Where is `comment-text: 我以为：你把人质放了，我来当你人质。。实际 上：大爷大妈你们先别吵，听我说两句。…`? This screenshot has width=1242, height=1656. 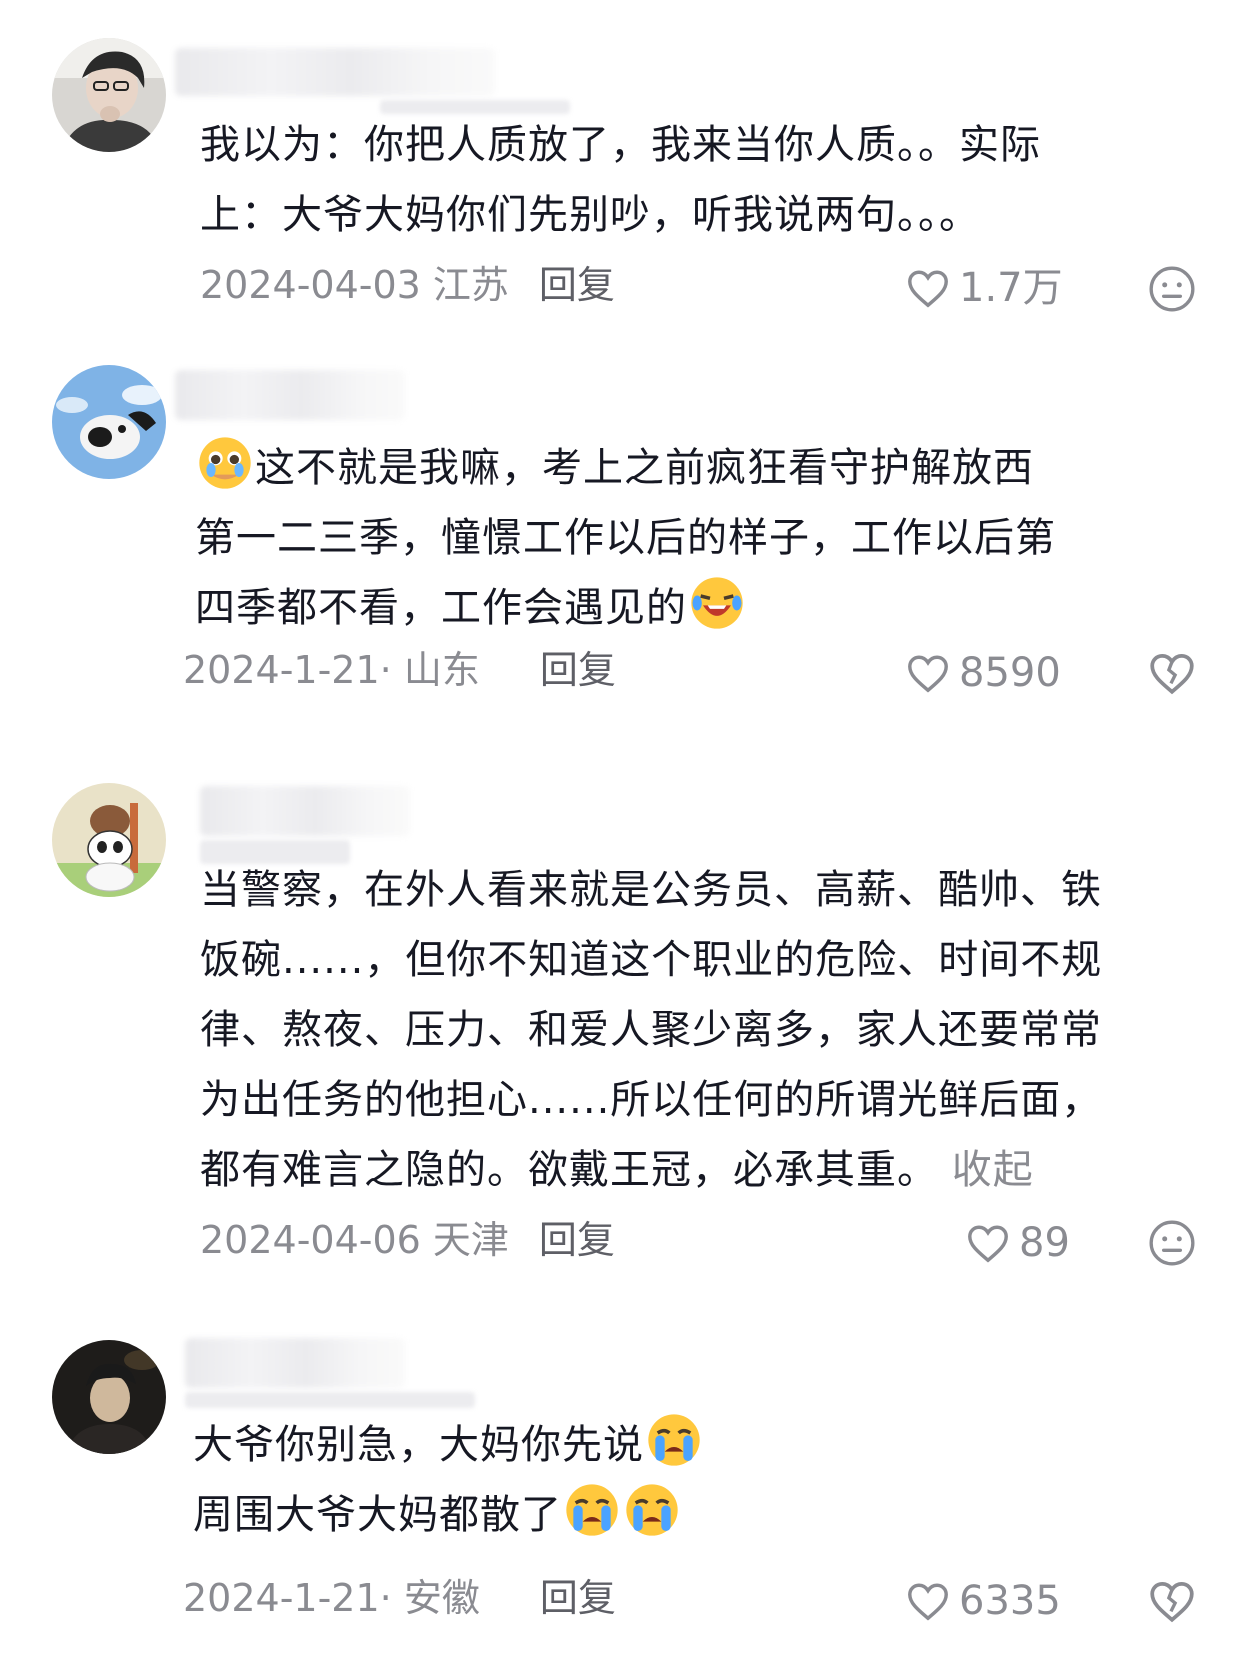
comment-text: 我以为：你把人质放了，我来当你人质。。实际 上：大爷大妈你们先别吵，听我说两句。… is located at coordinates (620, 180).